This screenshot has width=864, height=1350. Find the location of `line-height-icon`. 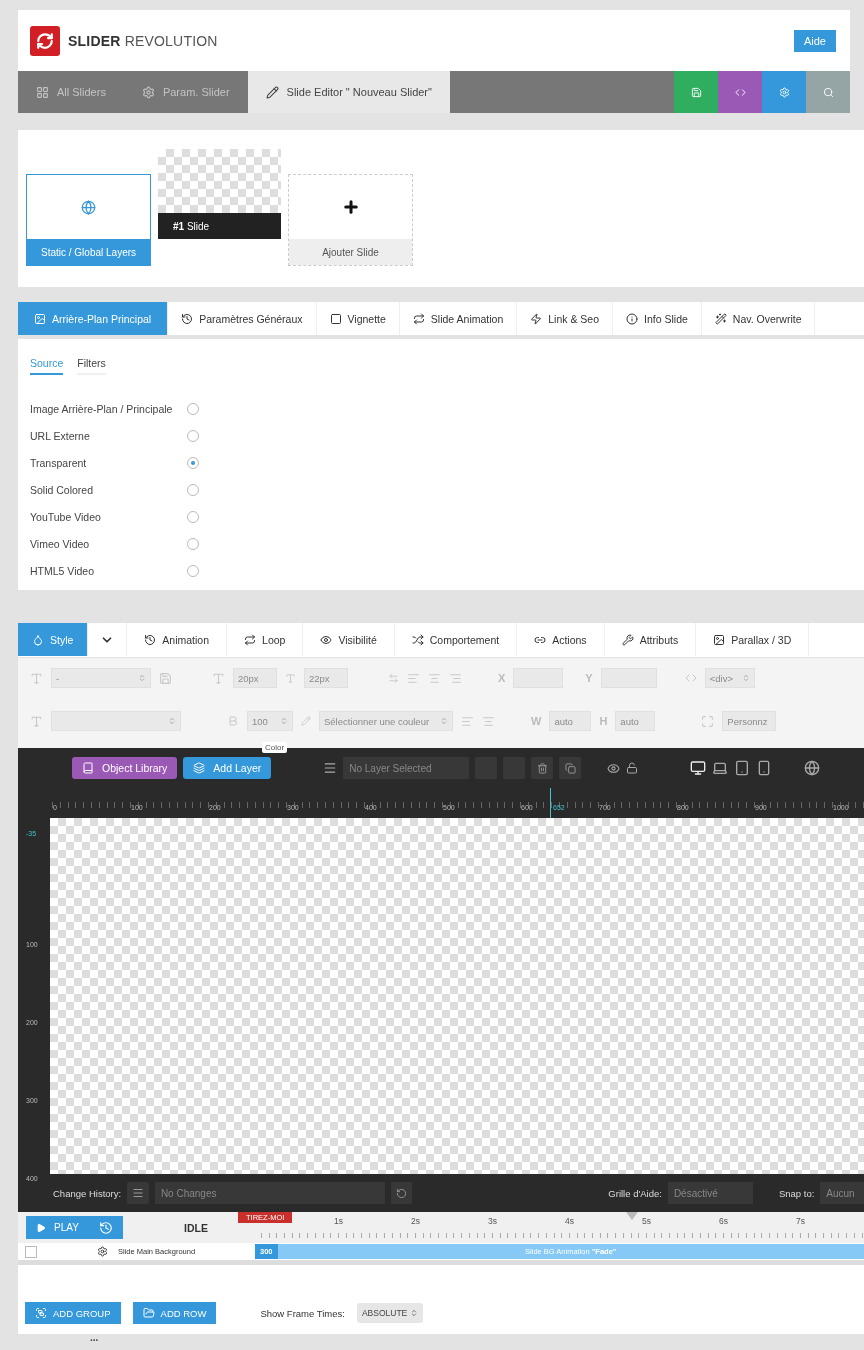

line-height-icon is located at coordinates (290, 678).